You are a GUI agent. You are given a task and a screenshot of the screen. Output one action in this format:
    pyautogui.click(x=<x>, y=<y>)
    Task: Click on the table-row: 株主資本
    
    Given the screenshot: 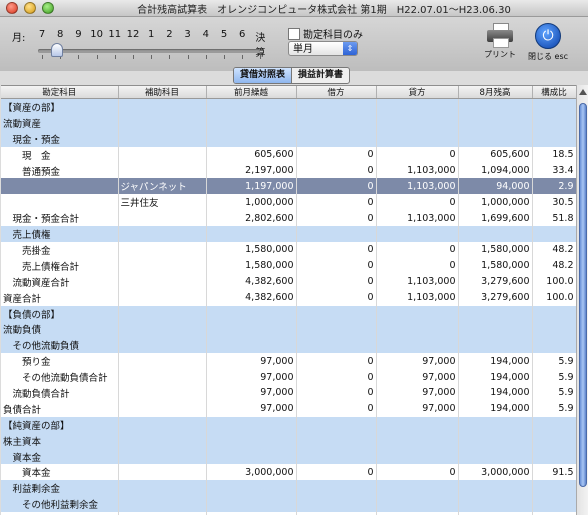 What is the action you would take?
    pyautogui.click(x=288, y=440)
    